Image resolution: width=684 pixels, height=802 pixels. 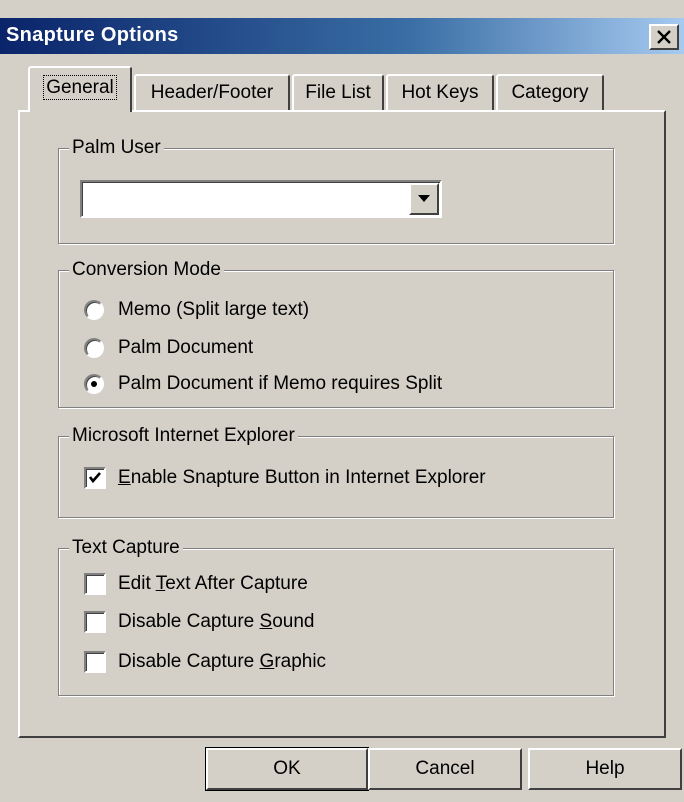 What do you see at coordinates (216, 621) in the screenshot?
I see `disable-capture-sound-label: Disable Capture Sound` at bounding box center [216, 621].